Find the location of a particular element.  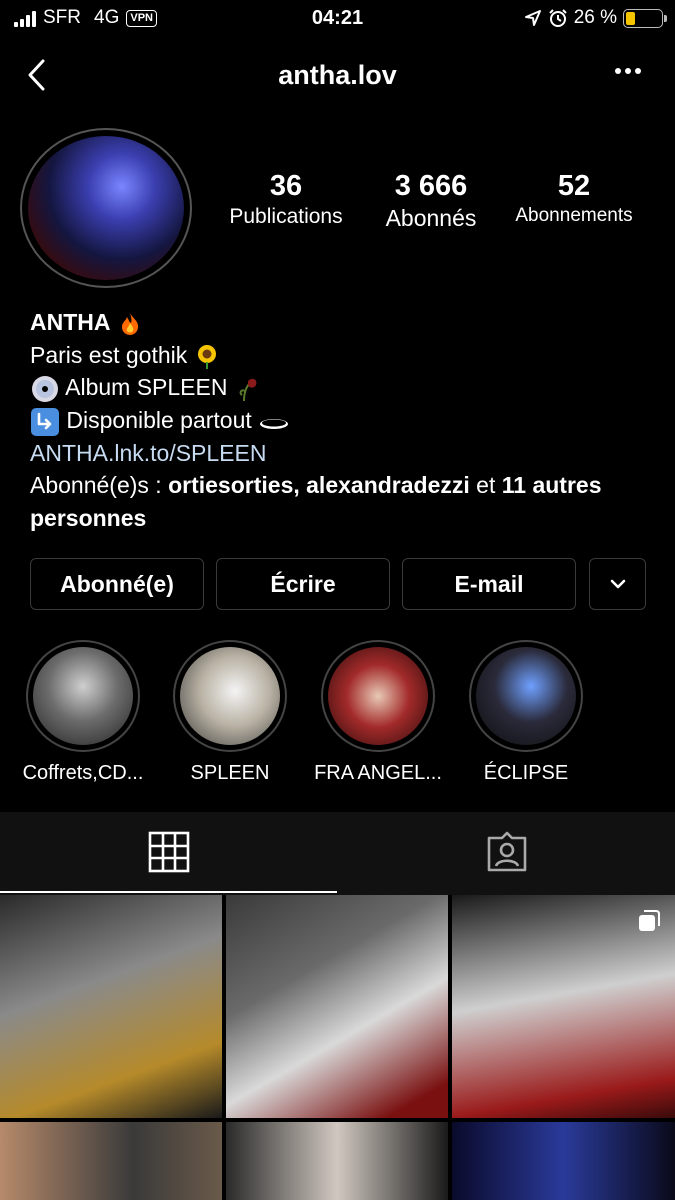

stat-followers-label: Abonnés is located at coordinates (431, 218).